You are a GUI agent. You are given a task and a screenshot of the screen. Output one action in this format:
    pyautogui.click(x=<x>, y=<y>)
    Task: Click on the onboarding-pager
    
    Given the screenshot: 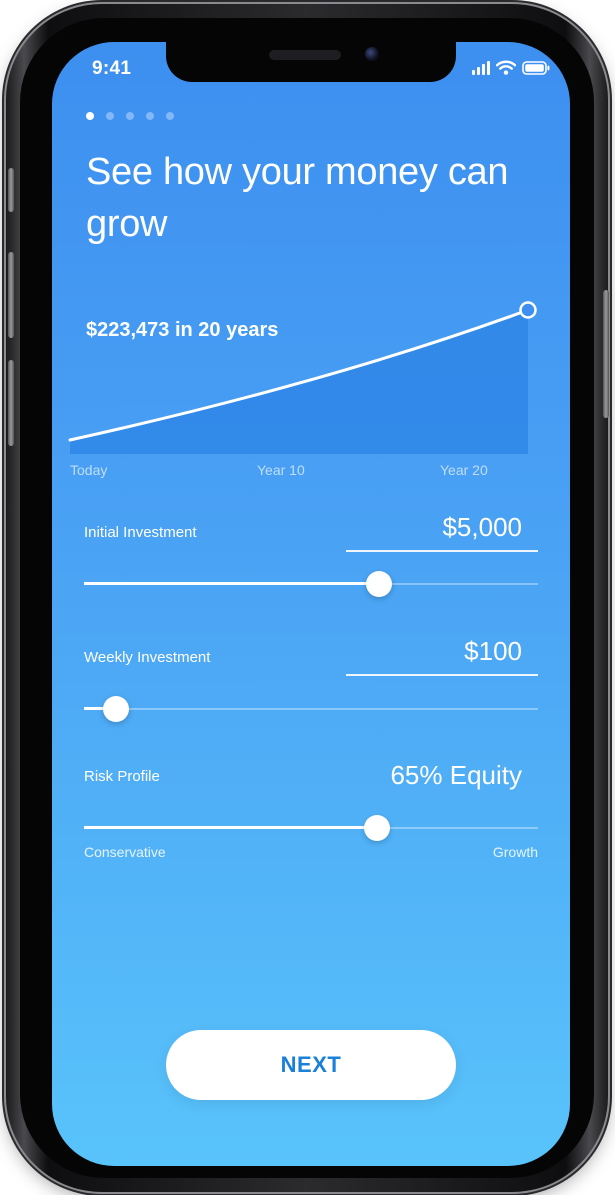 What is the action you would take?
    pyautogui.click(x=130, y=116)
    